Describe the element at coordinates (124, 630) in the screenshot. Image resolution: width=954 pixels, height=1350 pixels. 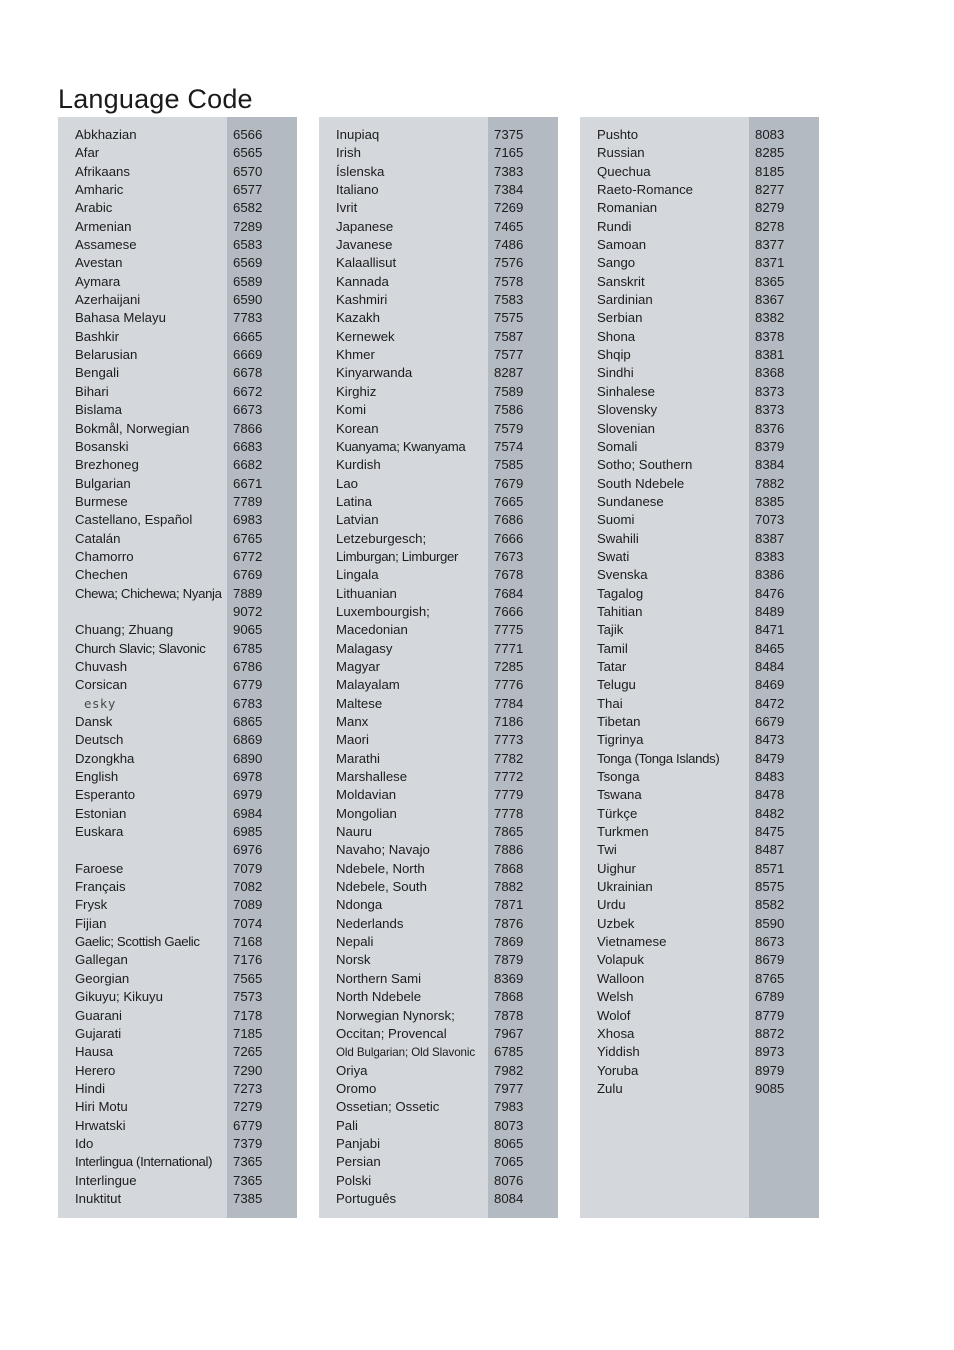
I see `language-name: Chuang; Zhuang` at that location.